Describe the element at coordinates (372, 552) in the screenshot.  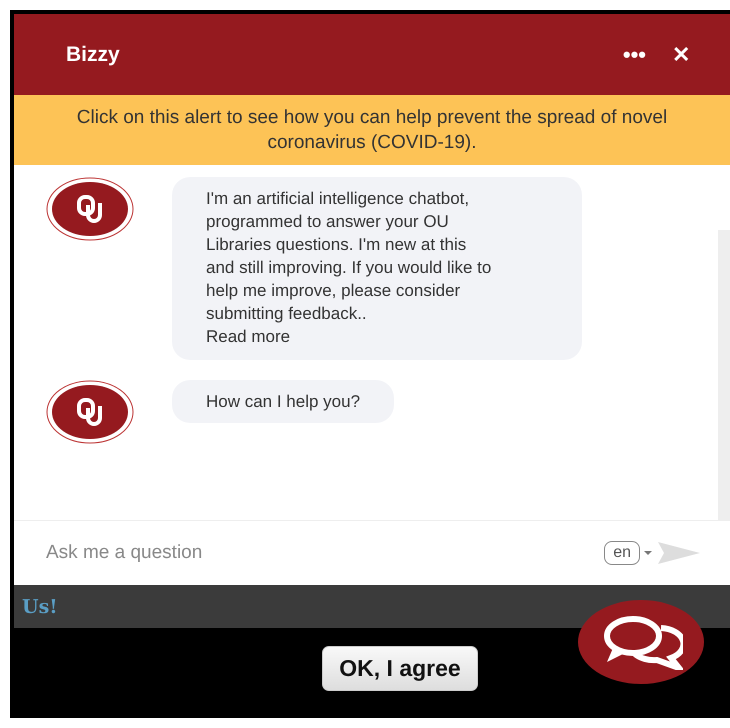
I see `question-field: Ask me a question en` at that location.